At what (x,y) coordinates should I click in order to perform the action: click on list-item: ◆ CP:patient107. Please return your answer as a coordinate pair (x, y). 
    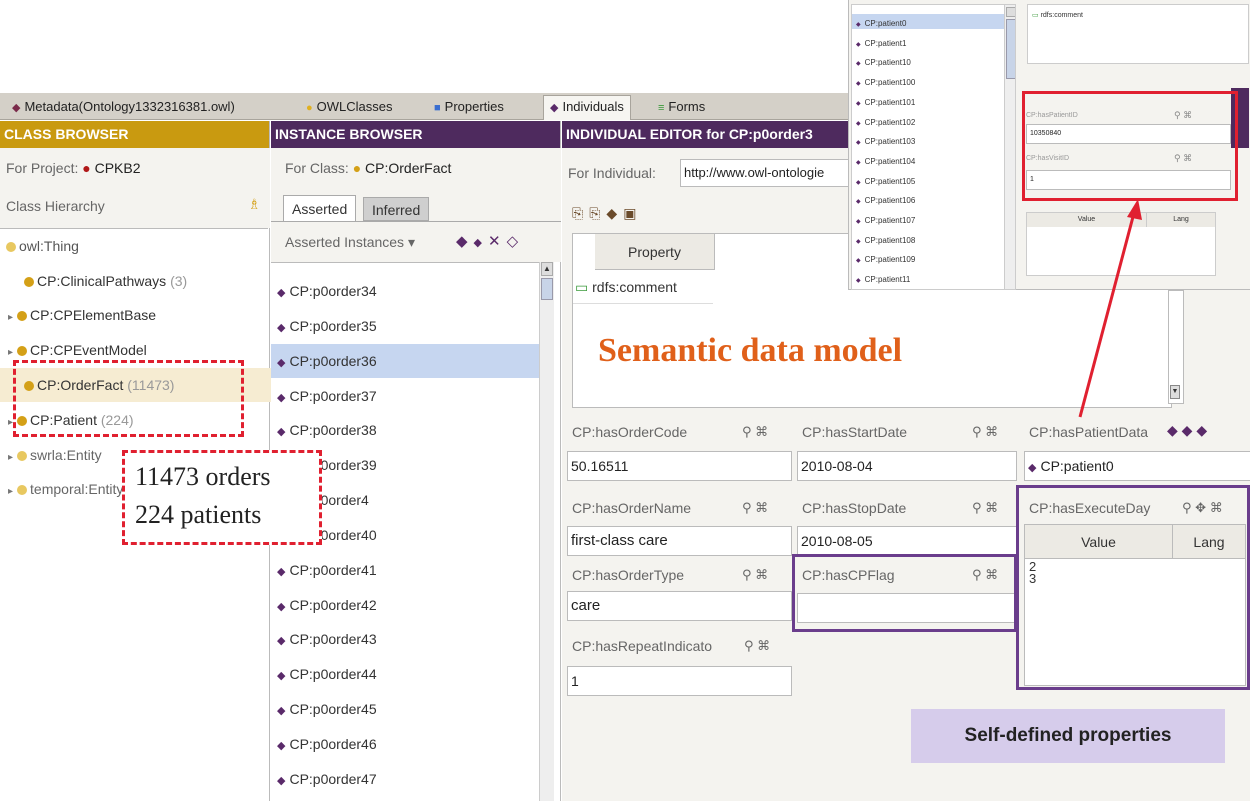
    Looking at the image, I should click on (885, 222).